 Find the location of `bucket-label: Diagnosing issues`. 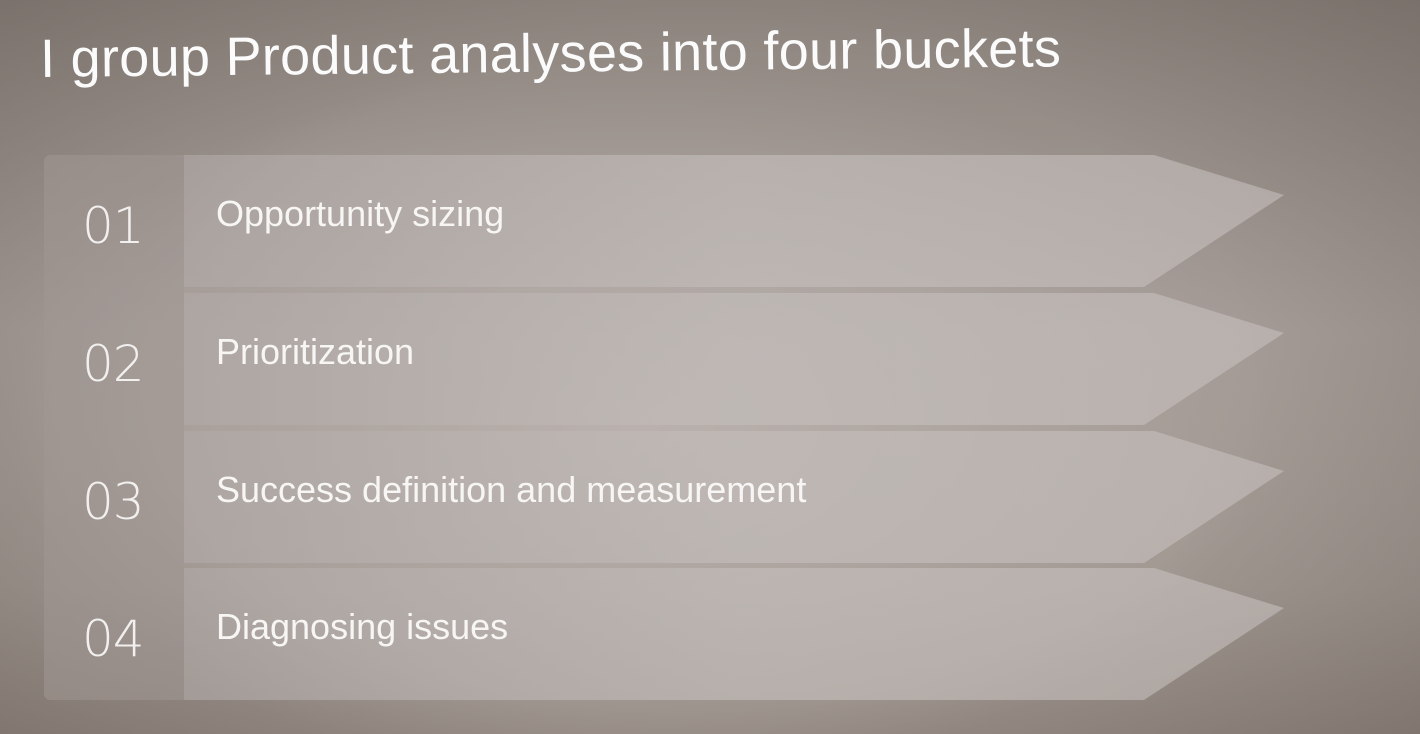

bucket-label: Diagnosing issues is located at coordinates (362, 626).